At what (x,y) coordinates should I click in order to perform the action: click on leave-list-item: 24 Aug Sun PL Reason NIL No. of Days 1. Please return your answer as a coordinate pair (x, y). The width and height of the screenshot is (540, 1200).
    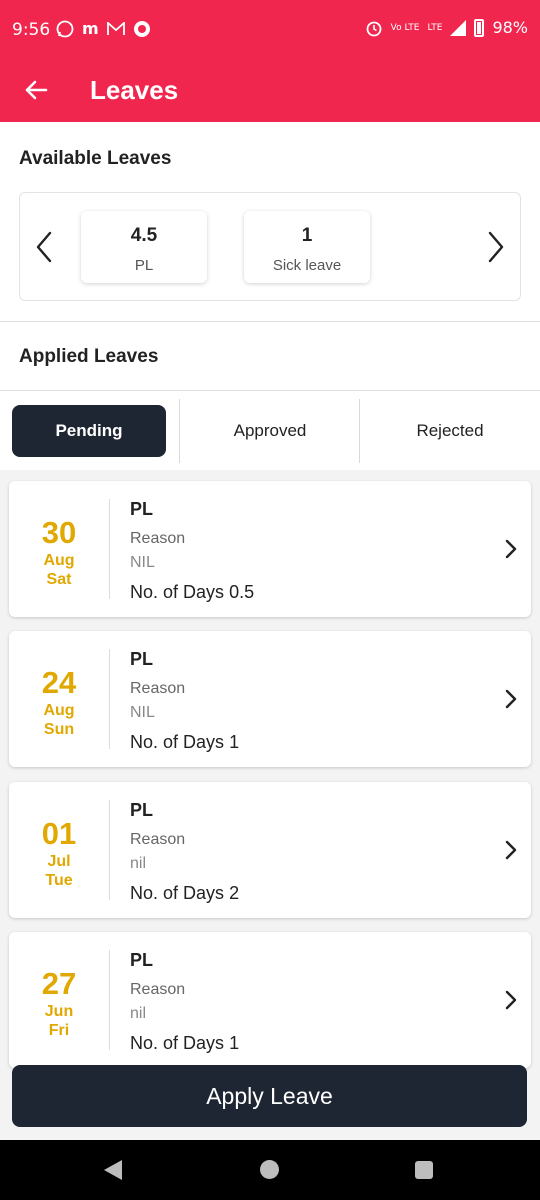
    Looking at the image, I should click on (270, 699).